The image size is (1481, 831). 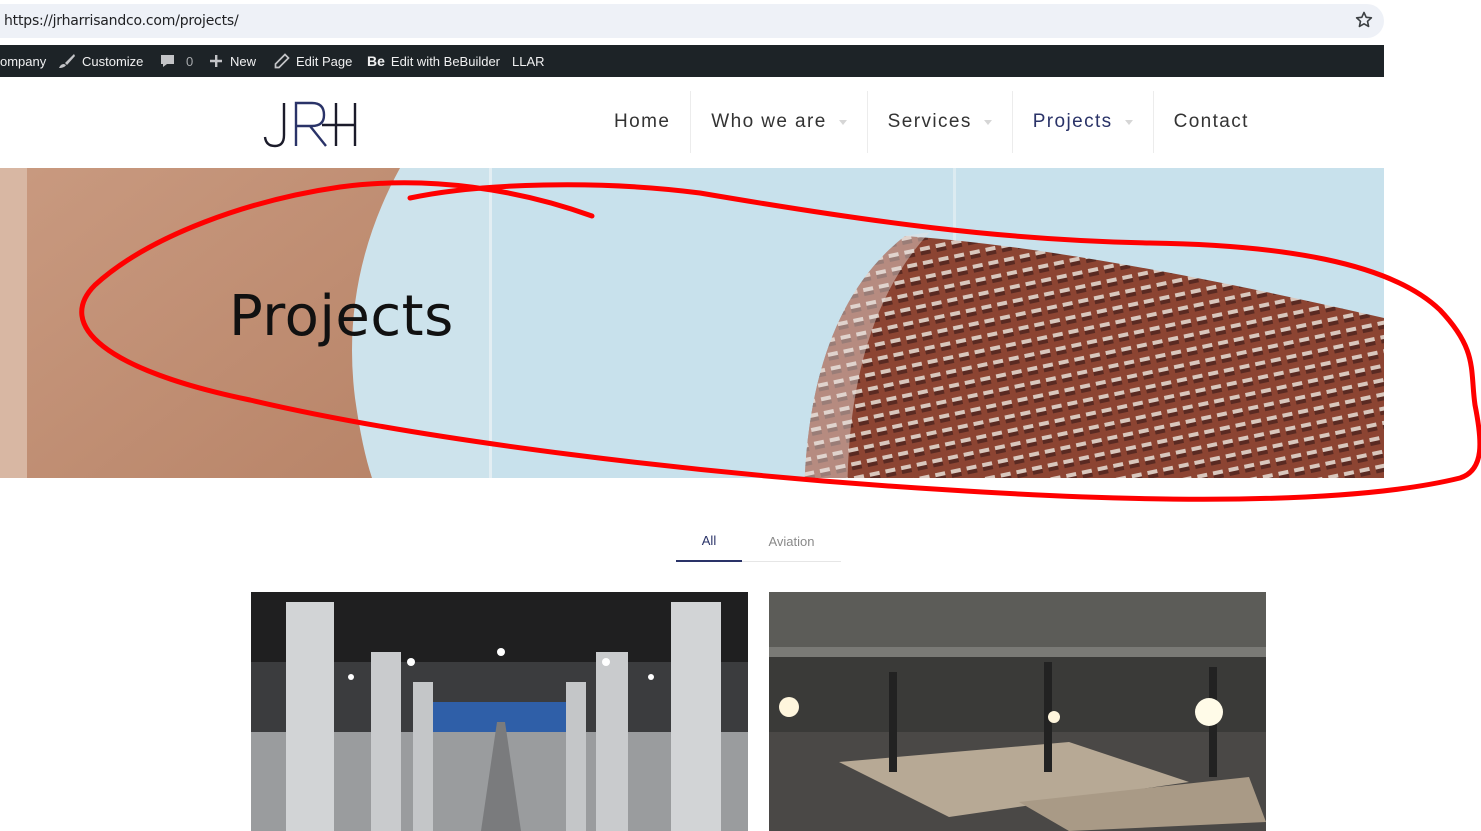 I want to click on admin-company-label: ompany, so click(x=23, y=61).